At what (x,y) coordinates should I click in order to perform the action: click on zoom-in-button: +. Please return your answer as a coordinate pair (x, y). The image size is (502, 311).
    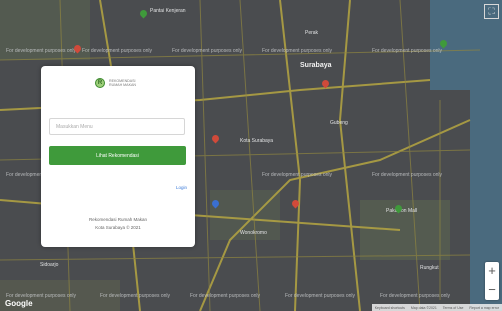
    Looking at the image, I should click on (492, 271).